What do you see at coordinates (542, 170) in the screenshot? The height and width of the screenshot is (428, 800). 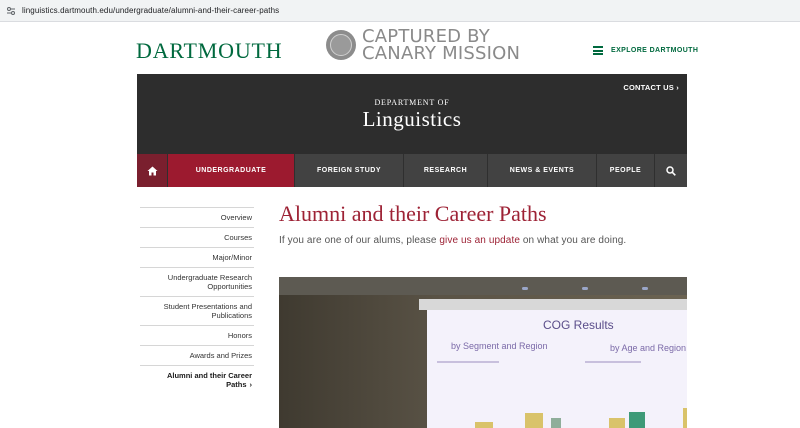 I see `nav-news-events: NEWS & EVENTS` at bounding box center [542, 170].